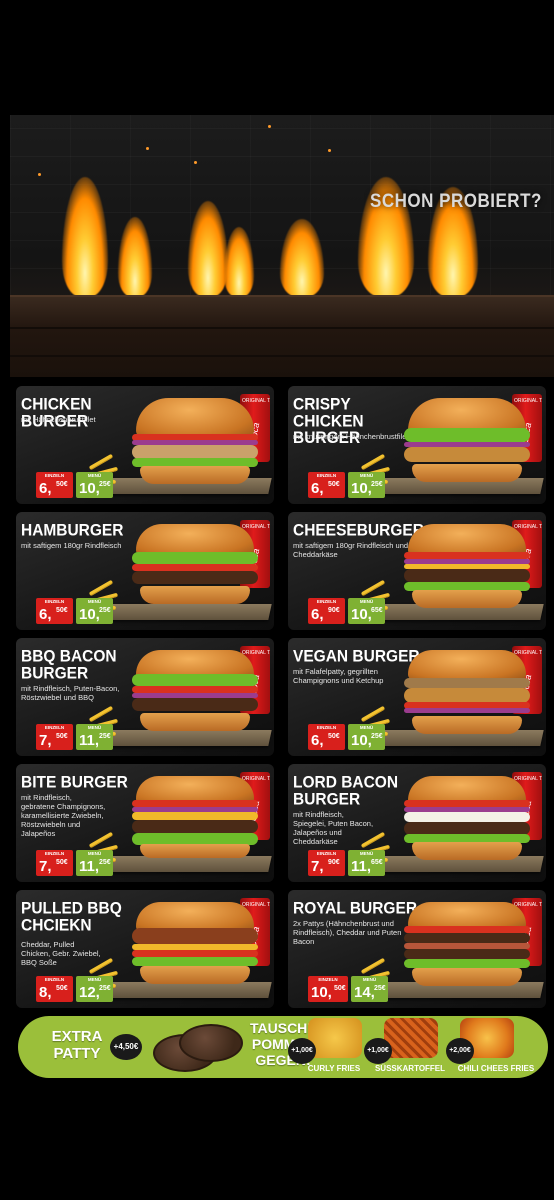  What do you see at coordinates (77, 1045) in the screenshot?
I see `extra-patty-label: EXTRA PATTY` at bounding box center [77, 1045].